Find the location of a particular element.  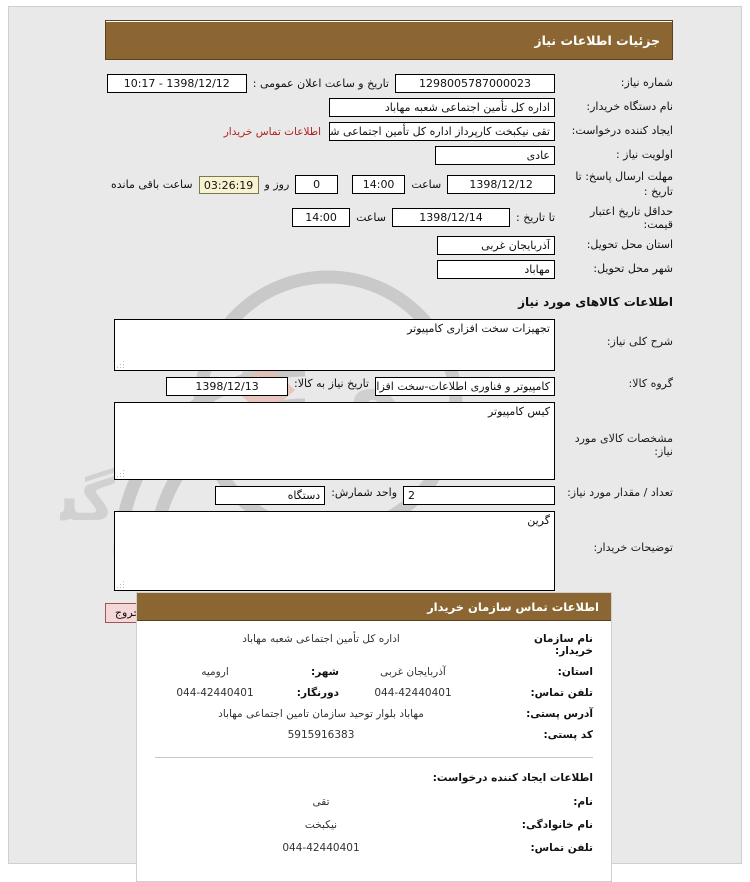

validity-until-label: تا تاریخ : is located at coordinates (535, 218).